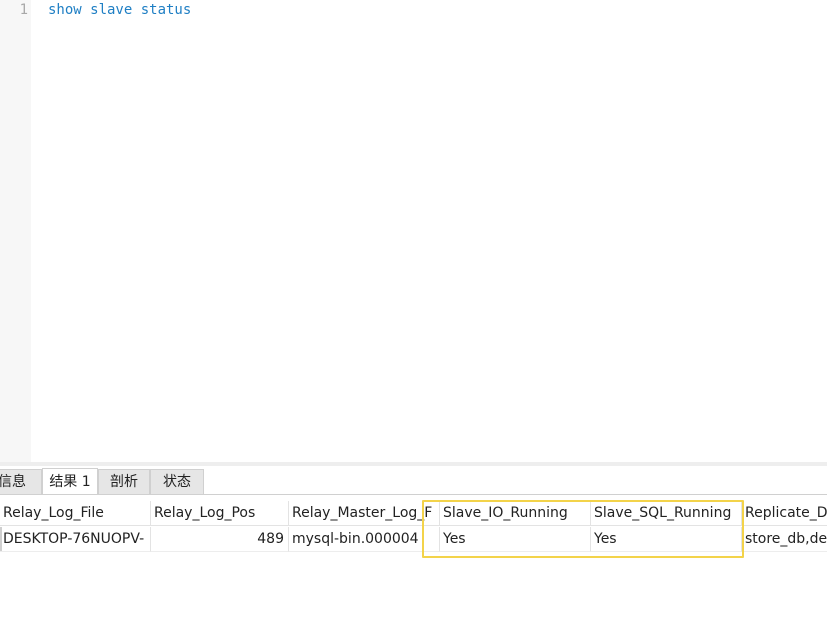 This screenshot has height=619, width=827. Describe the element at coordinates (413, 480) in the screenshot. I see `results-tab-bar: 信息 剖析 状态 结果 1` at that location.